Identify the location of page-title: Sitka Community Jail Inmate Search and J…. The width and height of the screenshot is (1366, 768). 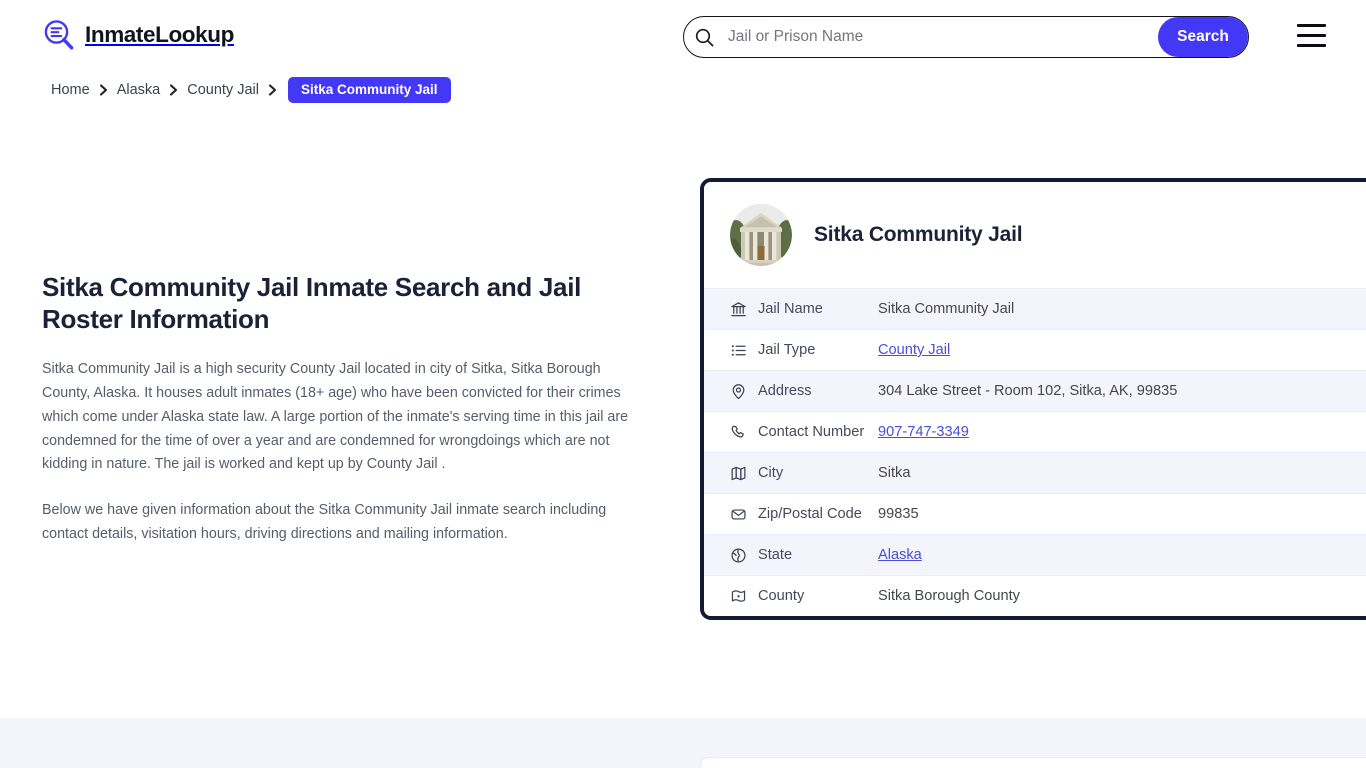
(312, 303).